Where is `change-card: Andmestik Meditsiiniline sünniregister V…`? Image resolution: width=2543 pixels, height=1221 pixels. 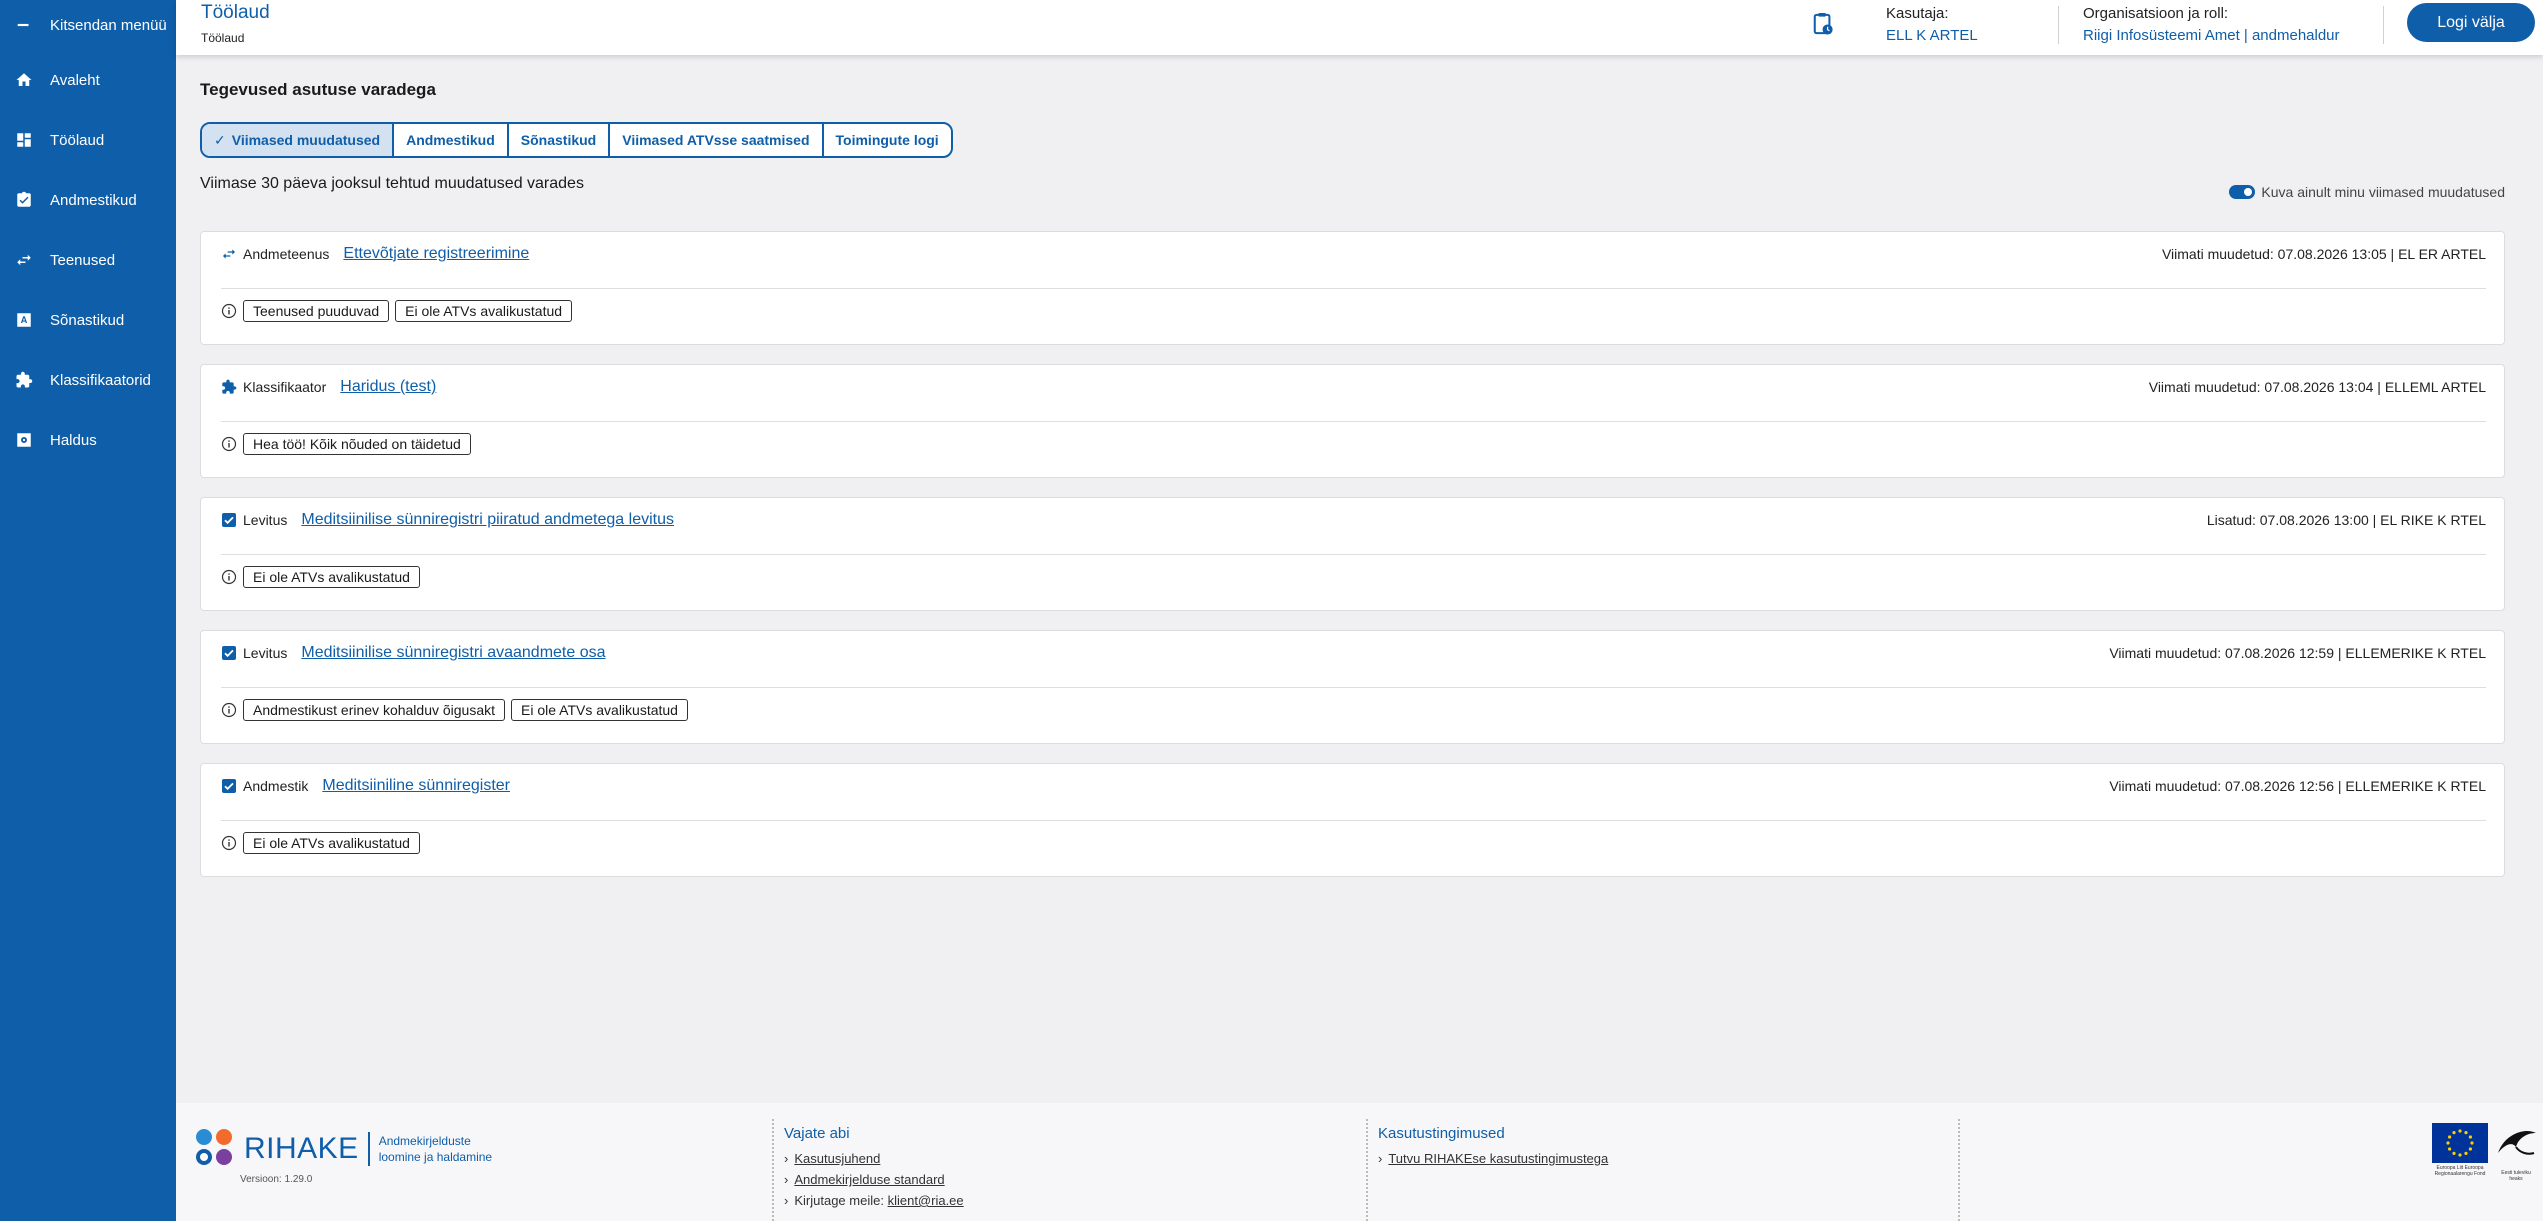 change-card: Andmestik Meditsiiniline sünniregister V… is located at coordinates (1352, 820).